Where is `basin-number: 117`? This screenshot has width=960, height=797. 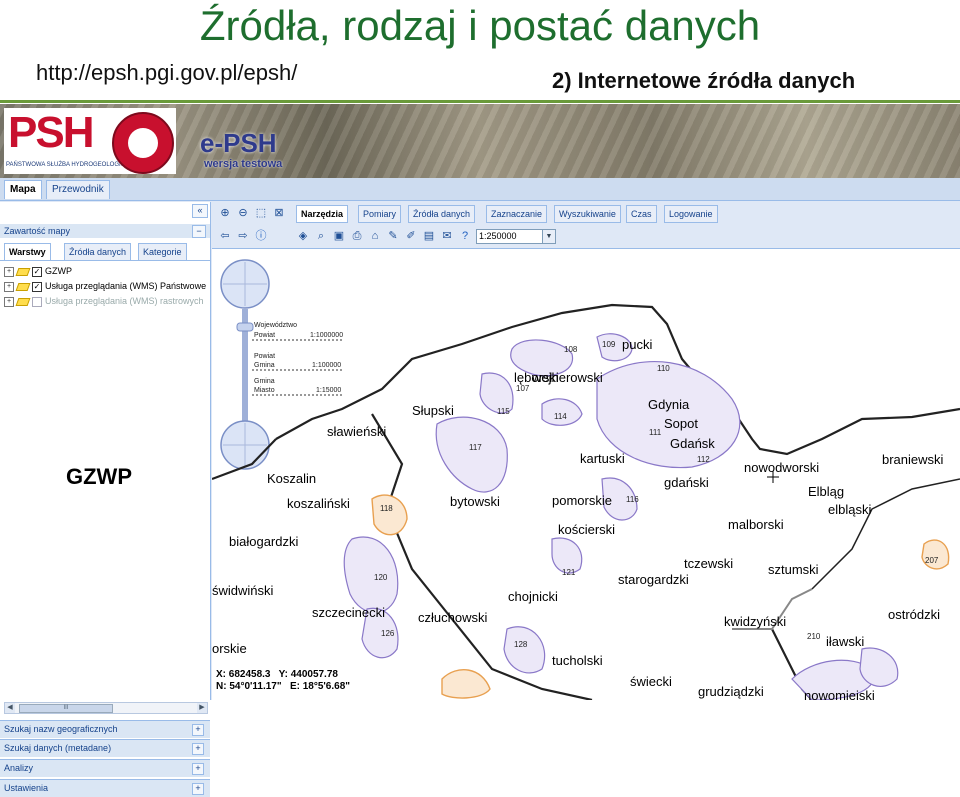 basin-number: 117 is located at coordinates (475, 447).